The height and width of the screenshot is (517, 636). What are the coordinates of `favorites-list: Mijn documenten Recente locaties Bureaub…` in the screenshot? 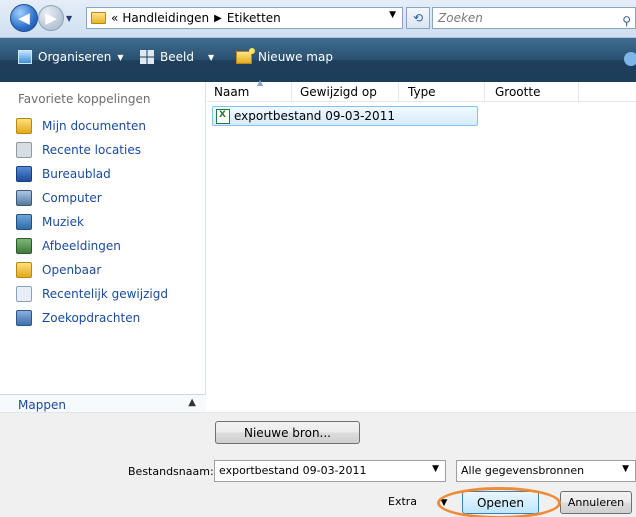 It's located at (92, 222).